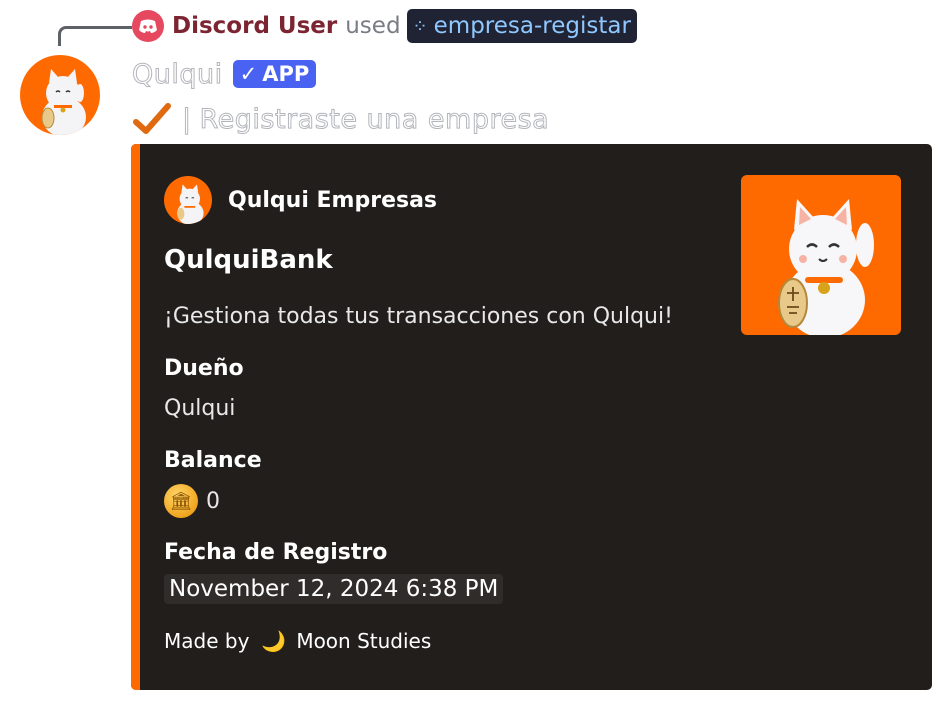 This screenshot has height=701, width=942. Describe the element at coordinates (286, 74) in the screenshot. I see `app-badge-label: APP` at that location.